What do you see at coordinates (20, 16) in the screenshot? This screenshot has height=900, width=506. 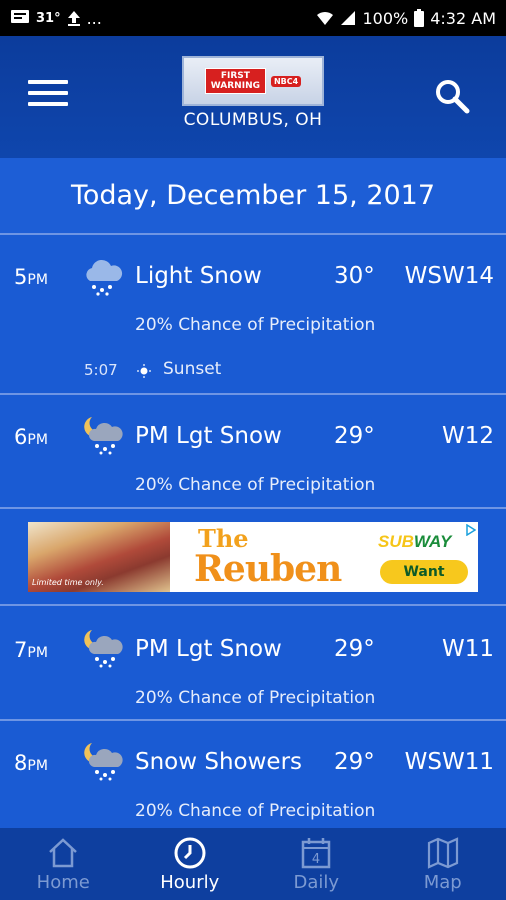 I see `message-icon` at bounding box center [20, 16].